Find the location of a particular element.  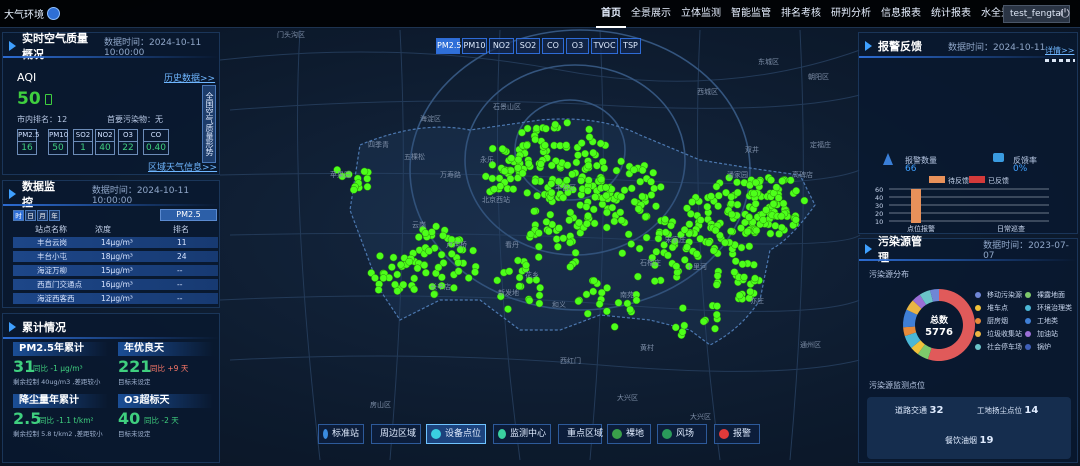

map-layer-button: 监测中心 is located at coordinates (522, 434).